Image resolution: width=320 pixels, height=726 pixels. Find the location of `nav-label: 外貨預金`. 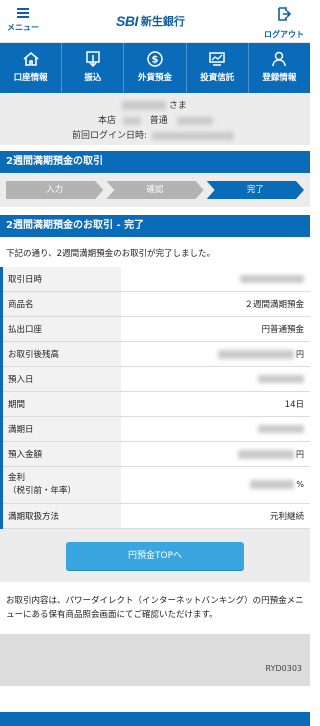

nav-label: 外貨預金 is located at coordinates (155, 78).